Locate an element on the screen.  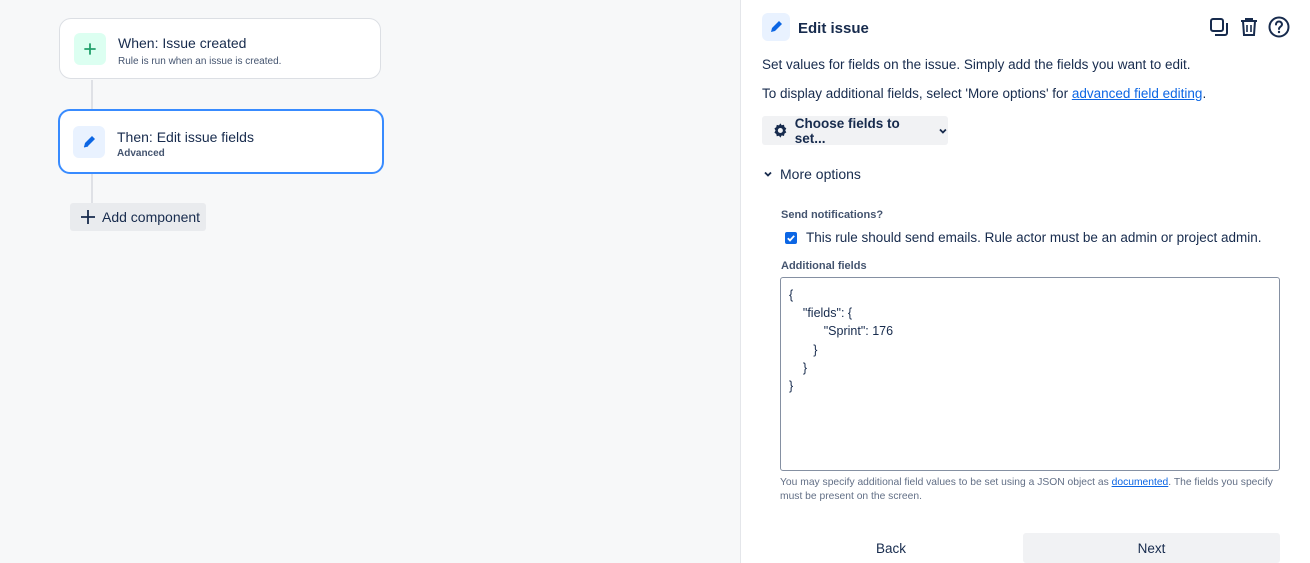
add-component-label: Add component is located at coordinates (151, 217).